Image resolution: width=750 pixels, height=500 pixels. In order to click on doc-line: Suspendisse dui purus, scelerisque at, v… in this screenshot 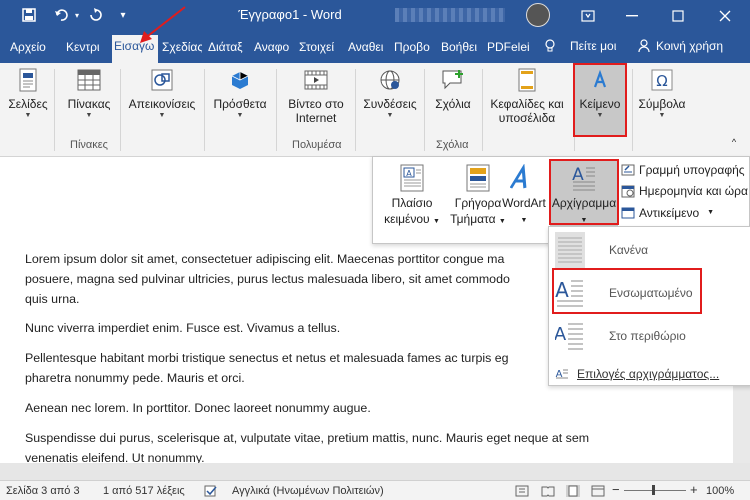, I will do `click(307, 438)`.